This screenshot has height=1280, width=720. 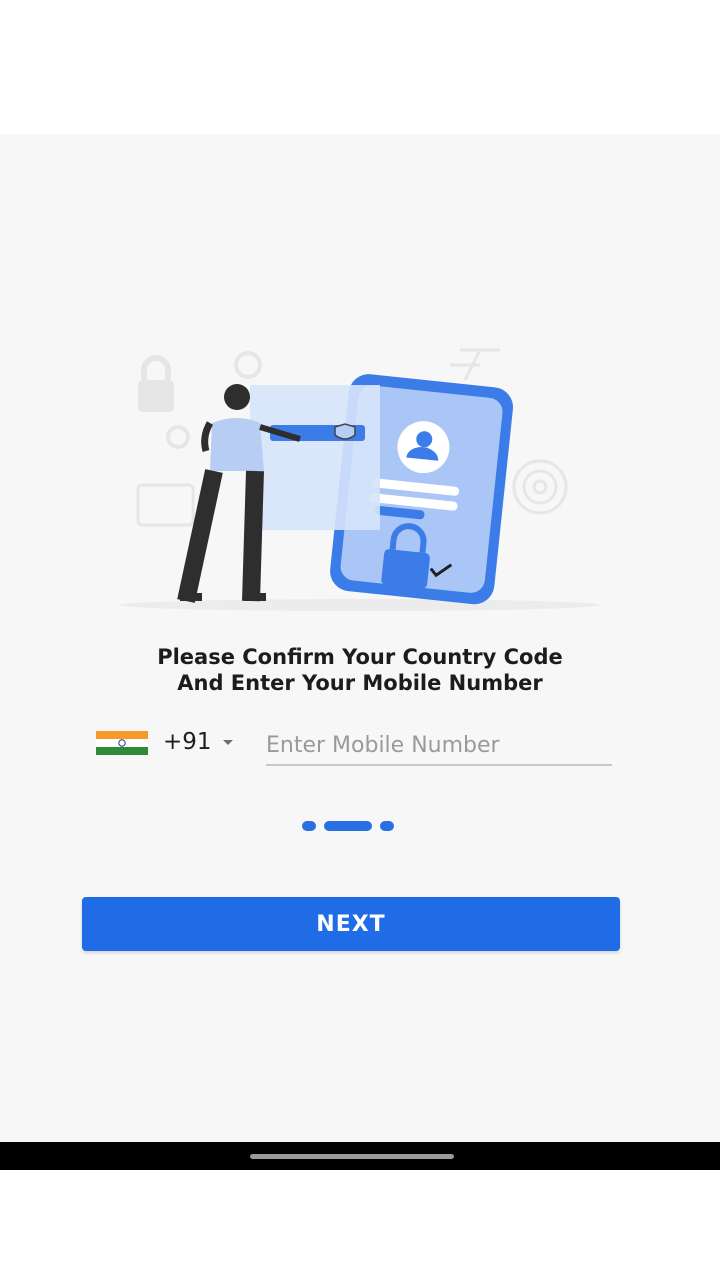 What do you see at coordinates (360, 67) in the screenshot?
I see `status-bar-area` at bounding box center [360, 67].